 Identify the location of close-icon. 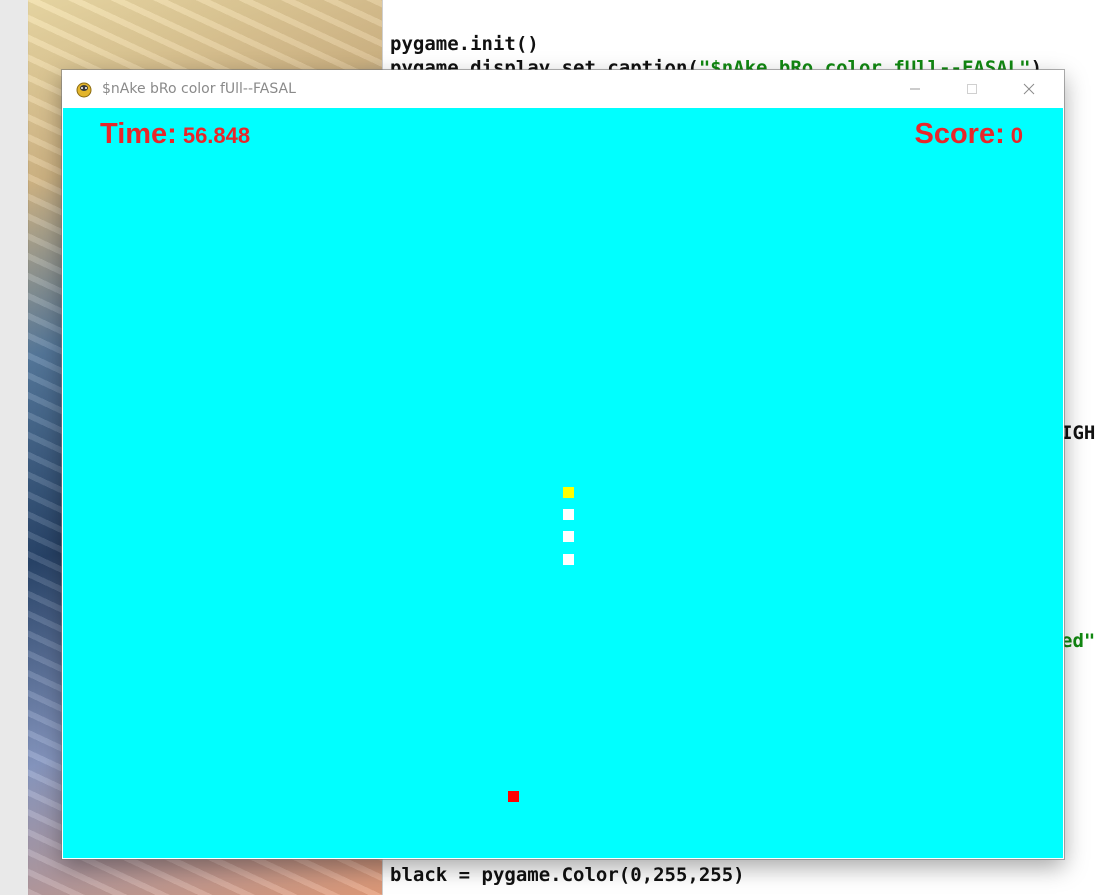
(1029, 89).